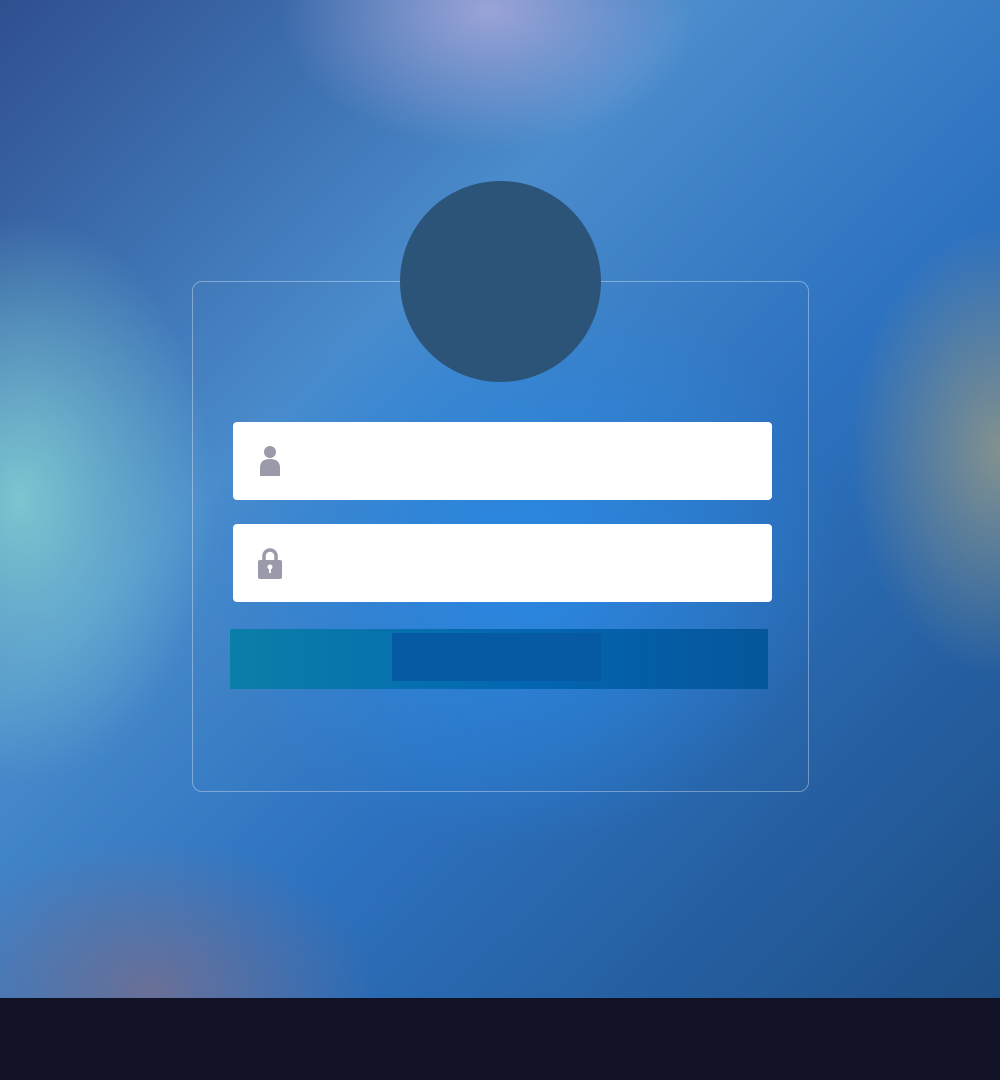  What do you see at coordinates (500, 1039) in the screenshot?
I see `taskbar` at bounding box center [500, 1039].